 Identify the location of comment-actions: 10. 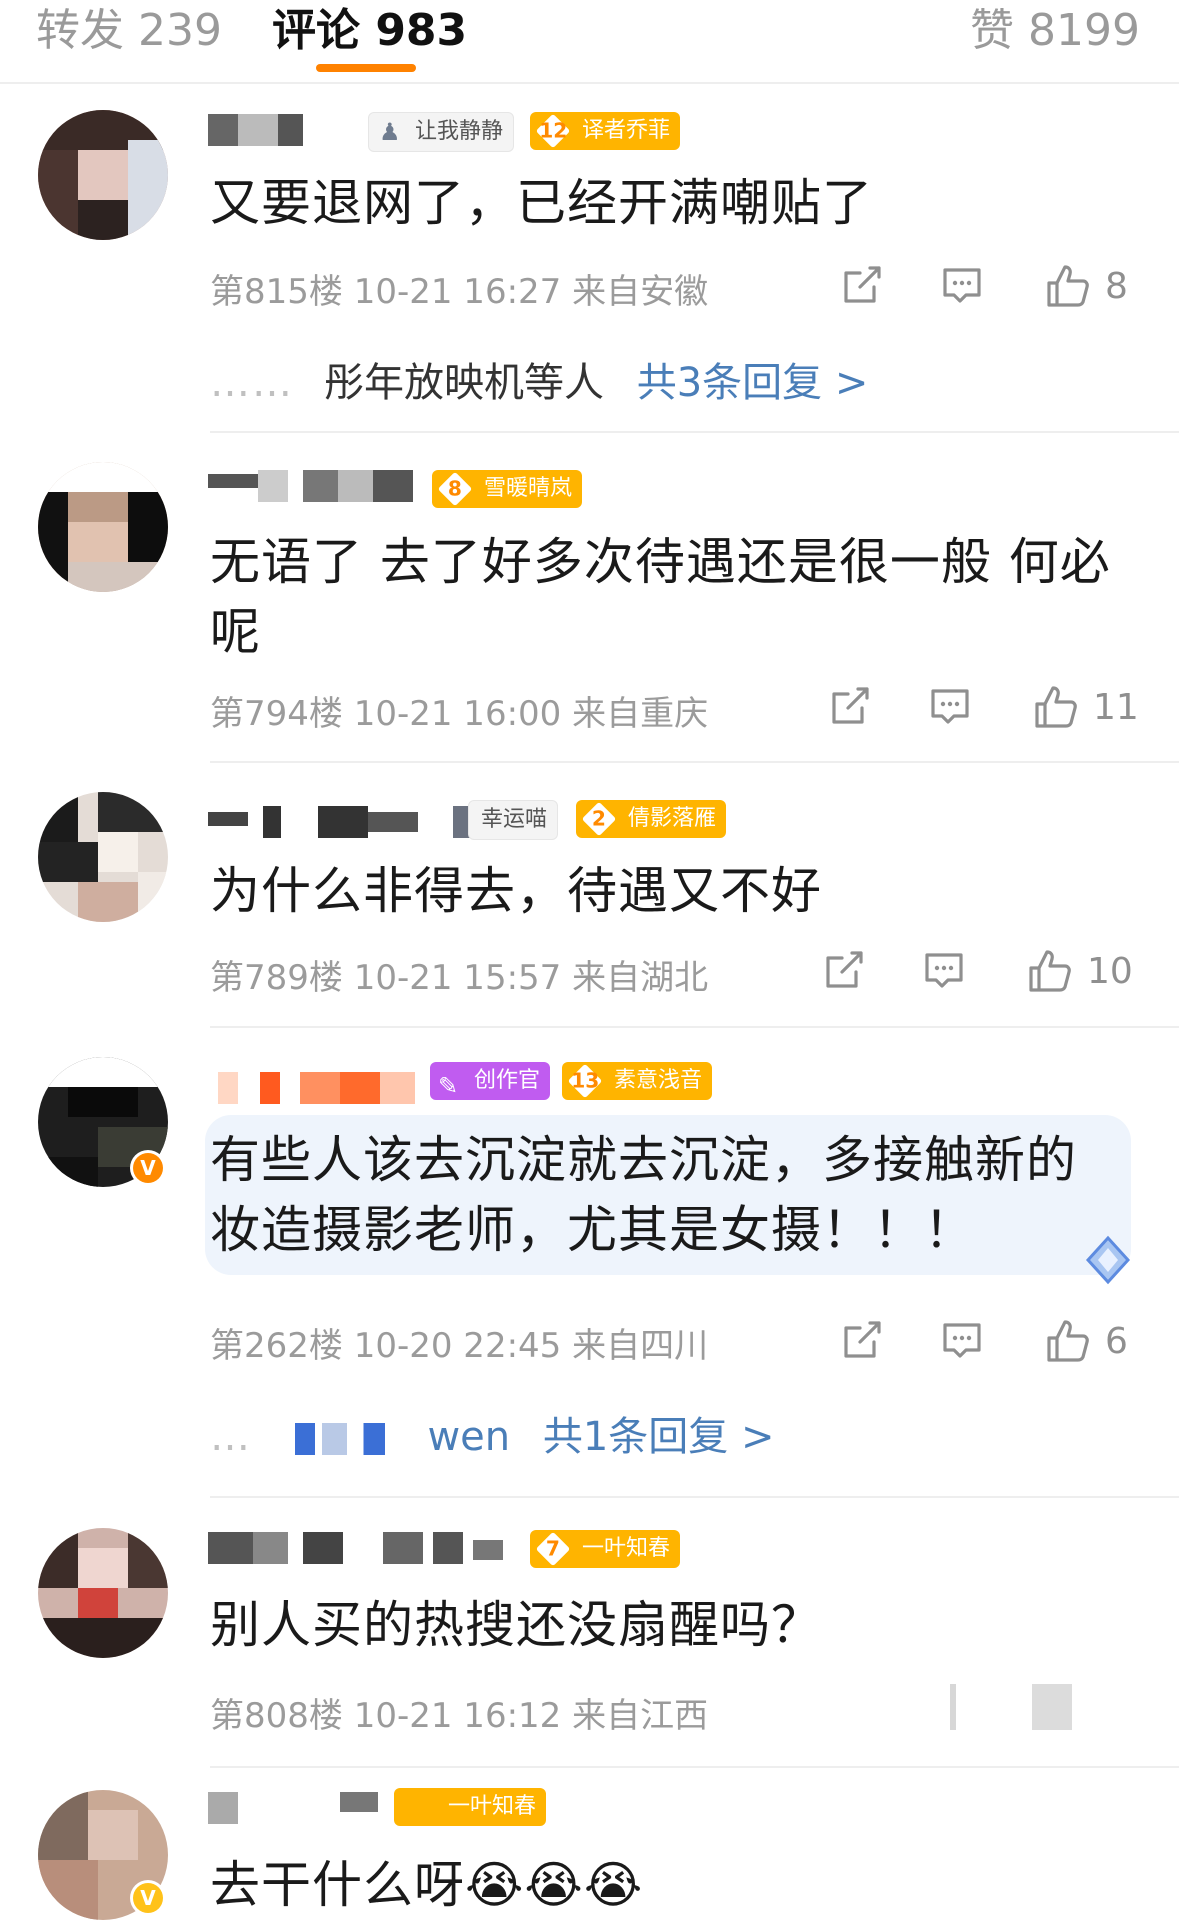
(997, 973).